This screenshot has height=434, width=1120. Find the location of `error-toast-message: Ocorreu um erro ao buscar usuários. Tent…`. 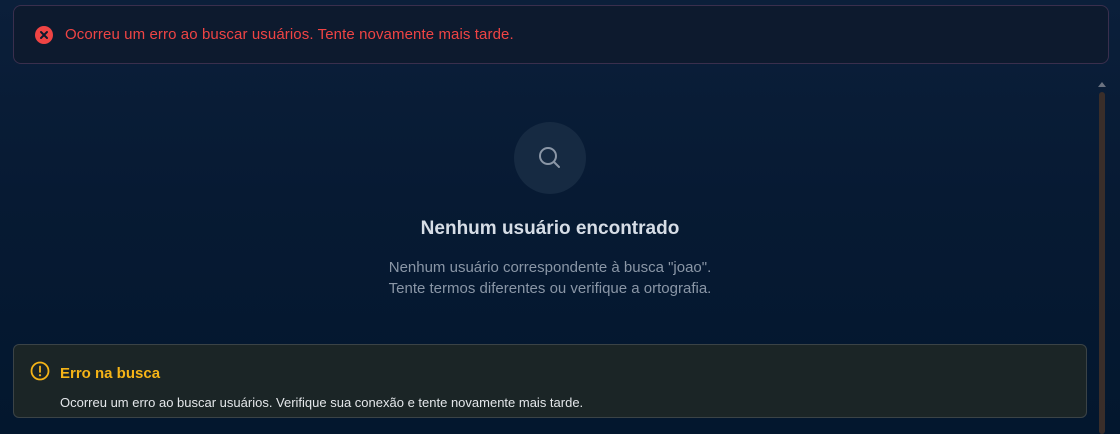

error-toast-message: Ocorreu um erro ao buscar usuários. Tent… is located at coordinates (289, 34).